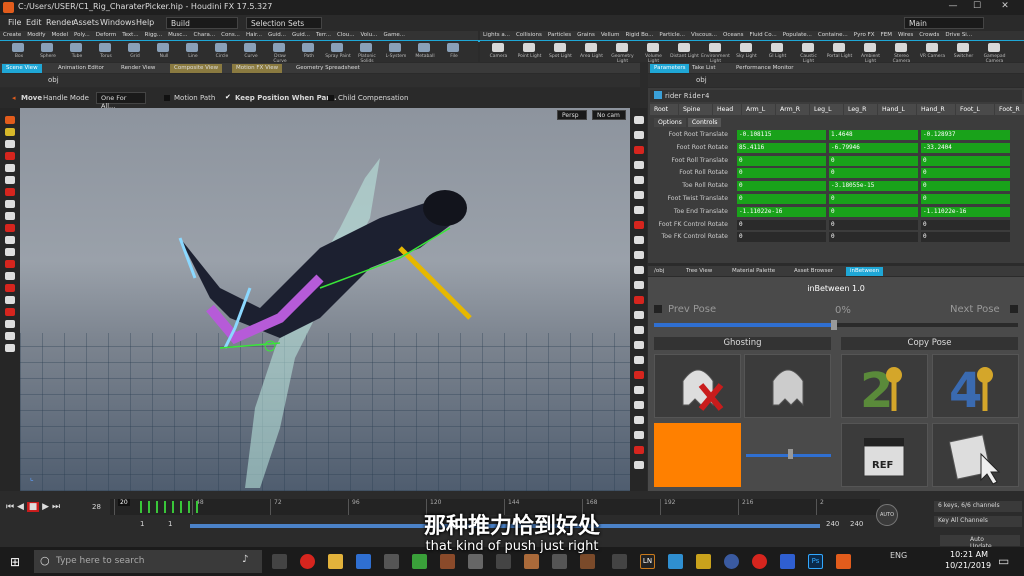 The image size is (1024, 576). What do you see at coordinates (1005, 7) in the screenshot?
I see `close-button: ✕` at bounding box center [1005, 7].